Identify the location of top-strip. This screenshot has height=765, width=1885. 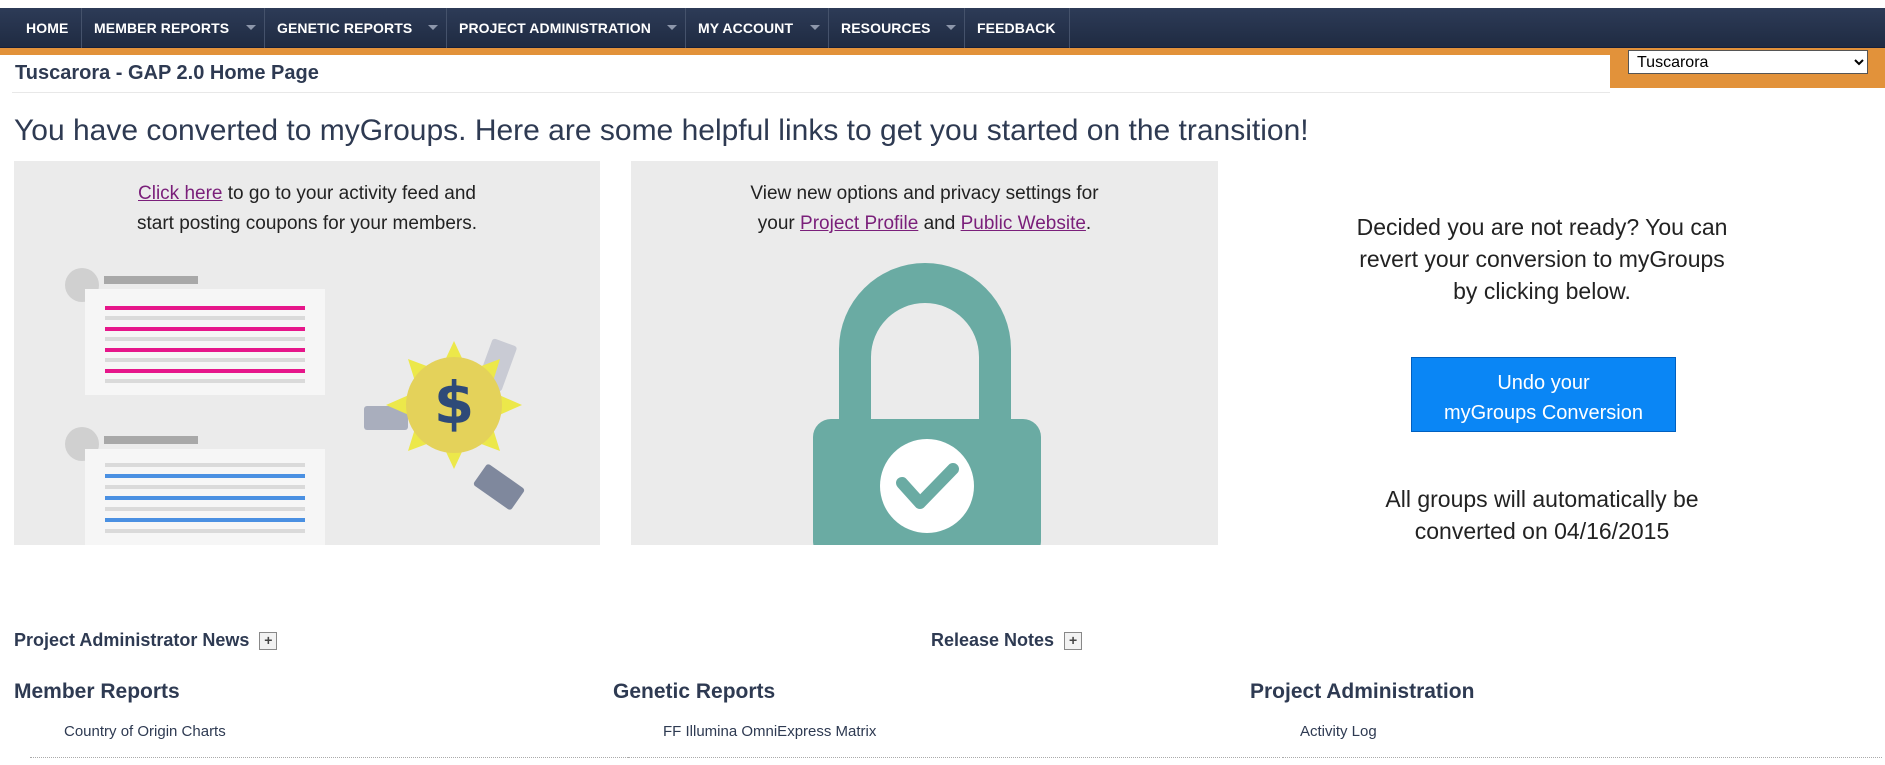
(942, 4).